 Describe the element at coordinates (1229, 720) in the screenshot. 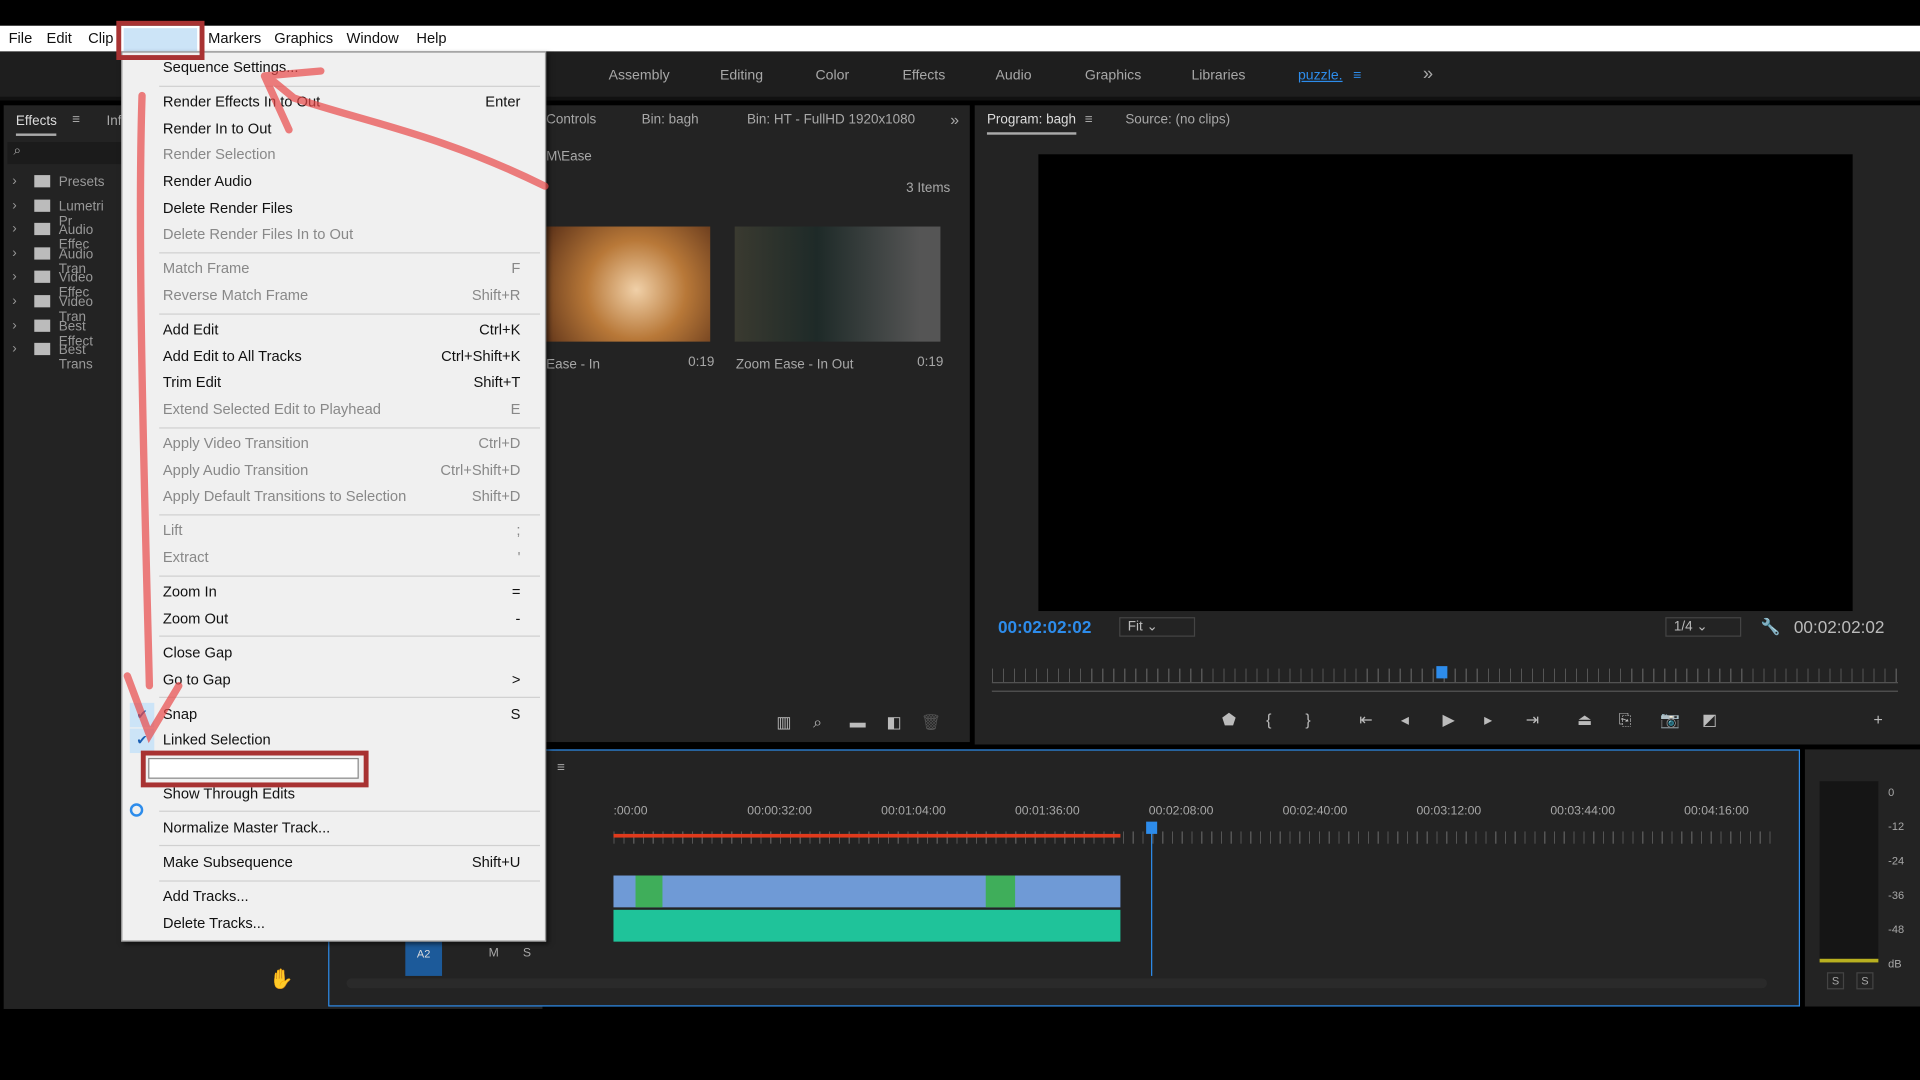

I see `add-marker-icon: ⬟` at that location.